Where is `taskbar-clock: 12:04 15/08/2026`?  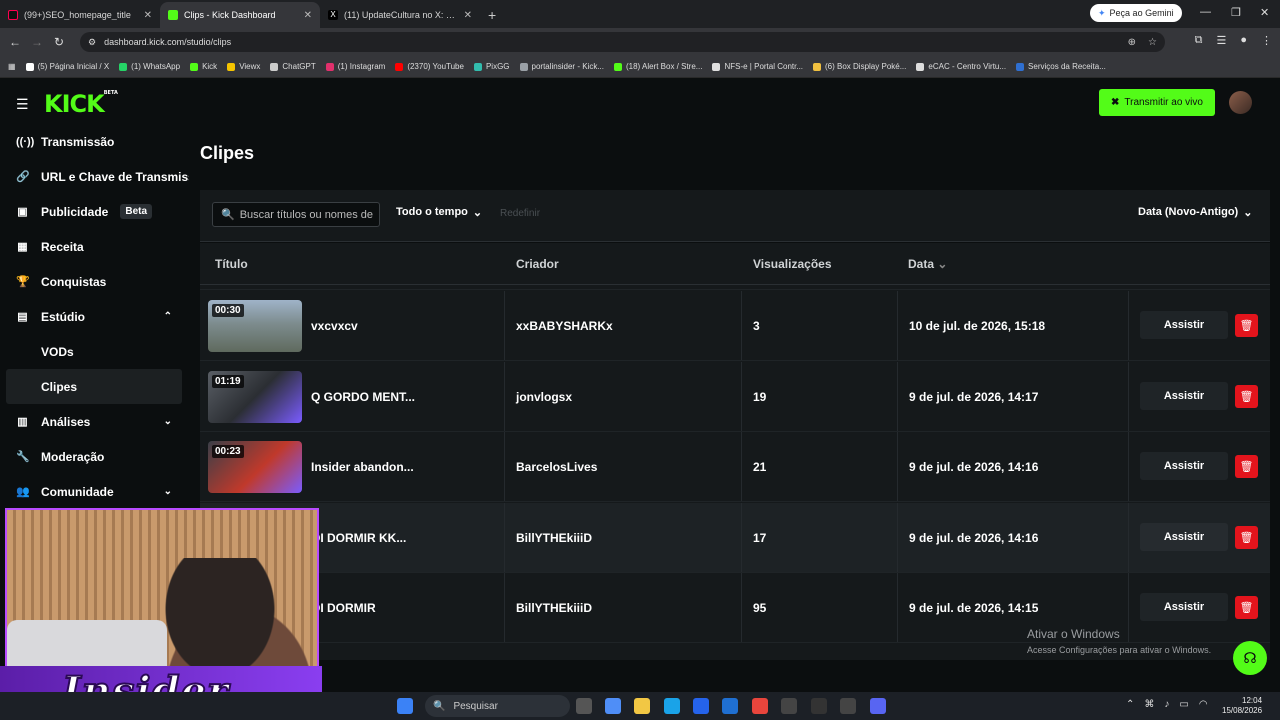
taskbar-clock: 12:04 15/08/2026 is located at coordinates (1242, 706).